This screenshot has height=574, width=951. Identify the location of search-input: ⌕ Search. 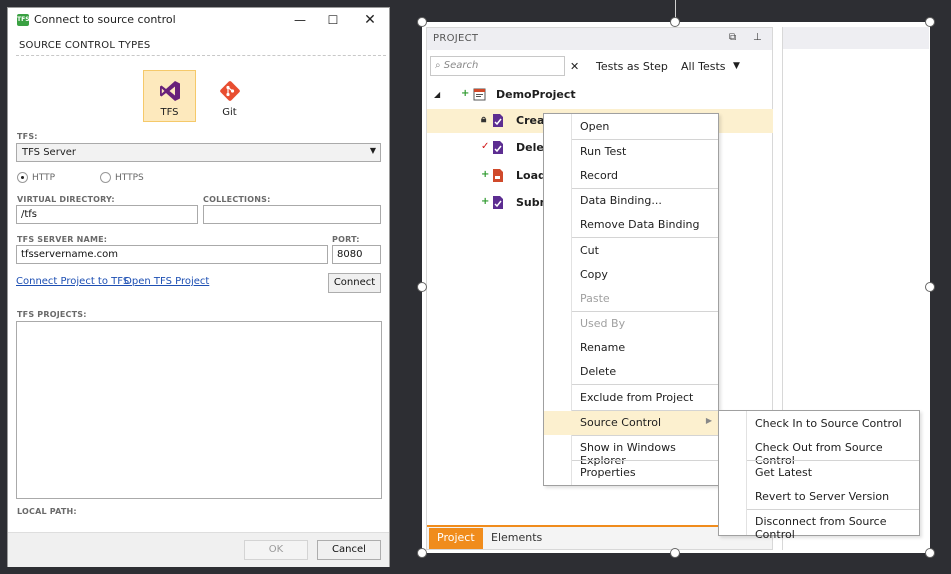
(497, 66).